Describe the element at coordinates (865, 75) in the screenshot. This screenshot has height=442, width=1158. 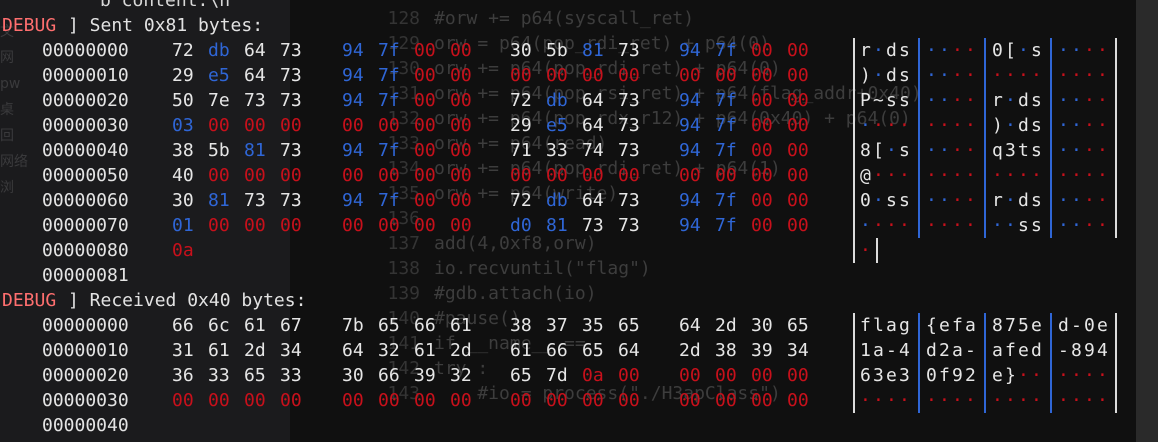
I see `ascii-char: )` at that location.